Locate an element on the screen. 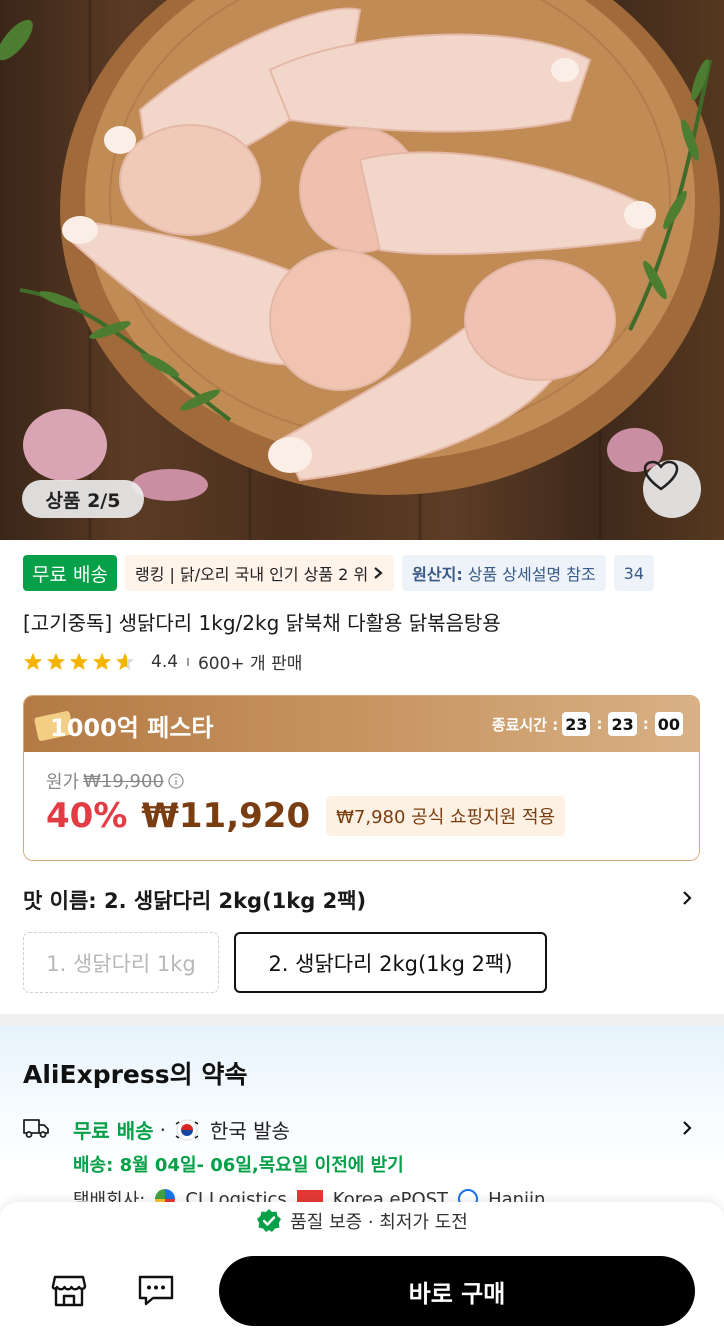  timer-minutes: 23 is located at coordinates (622, 724).